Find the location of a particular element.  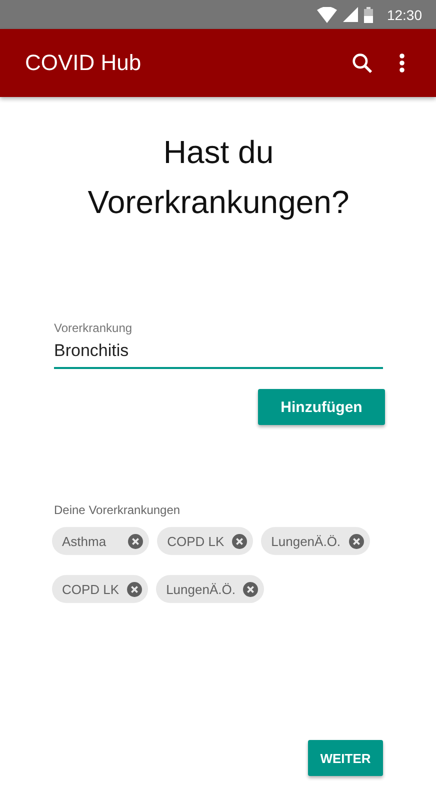

clock: 12:30 is located at coordinates (404, 14).